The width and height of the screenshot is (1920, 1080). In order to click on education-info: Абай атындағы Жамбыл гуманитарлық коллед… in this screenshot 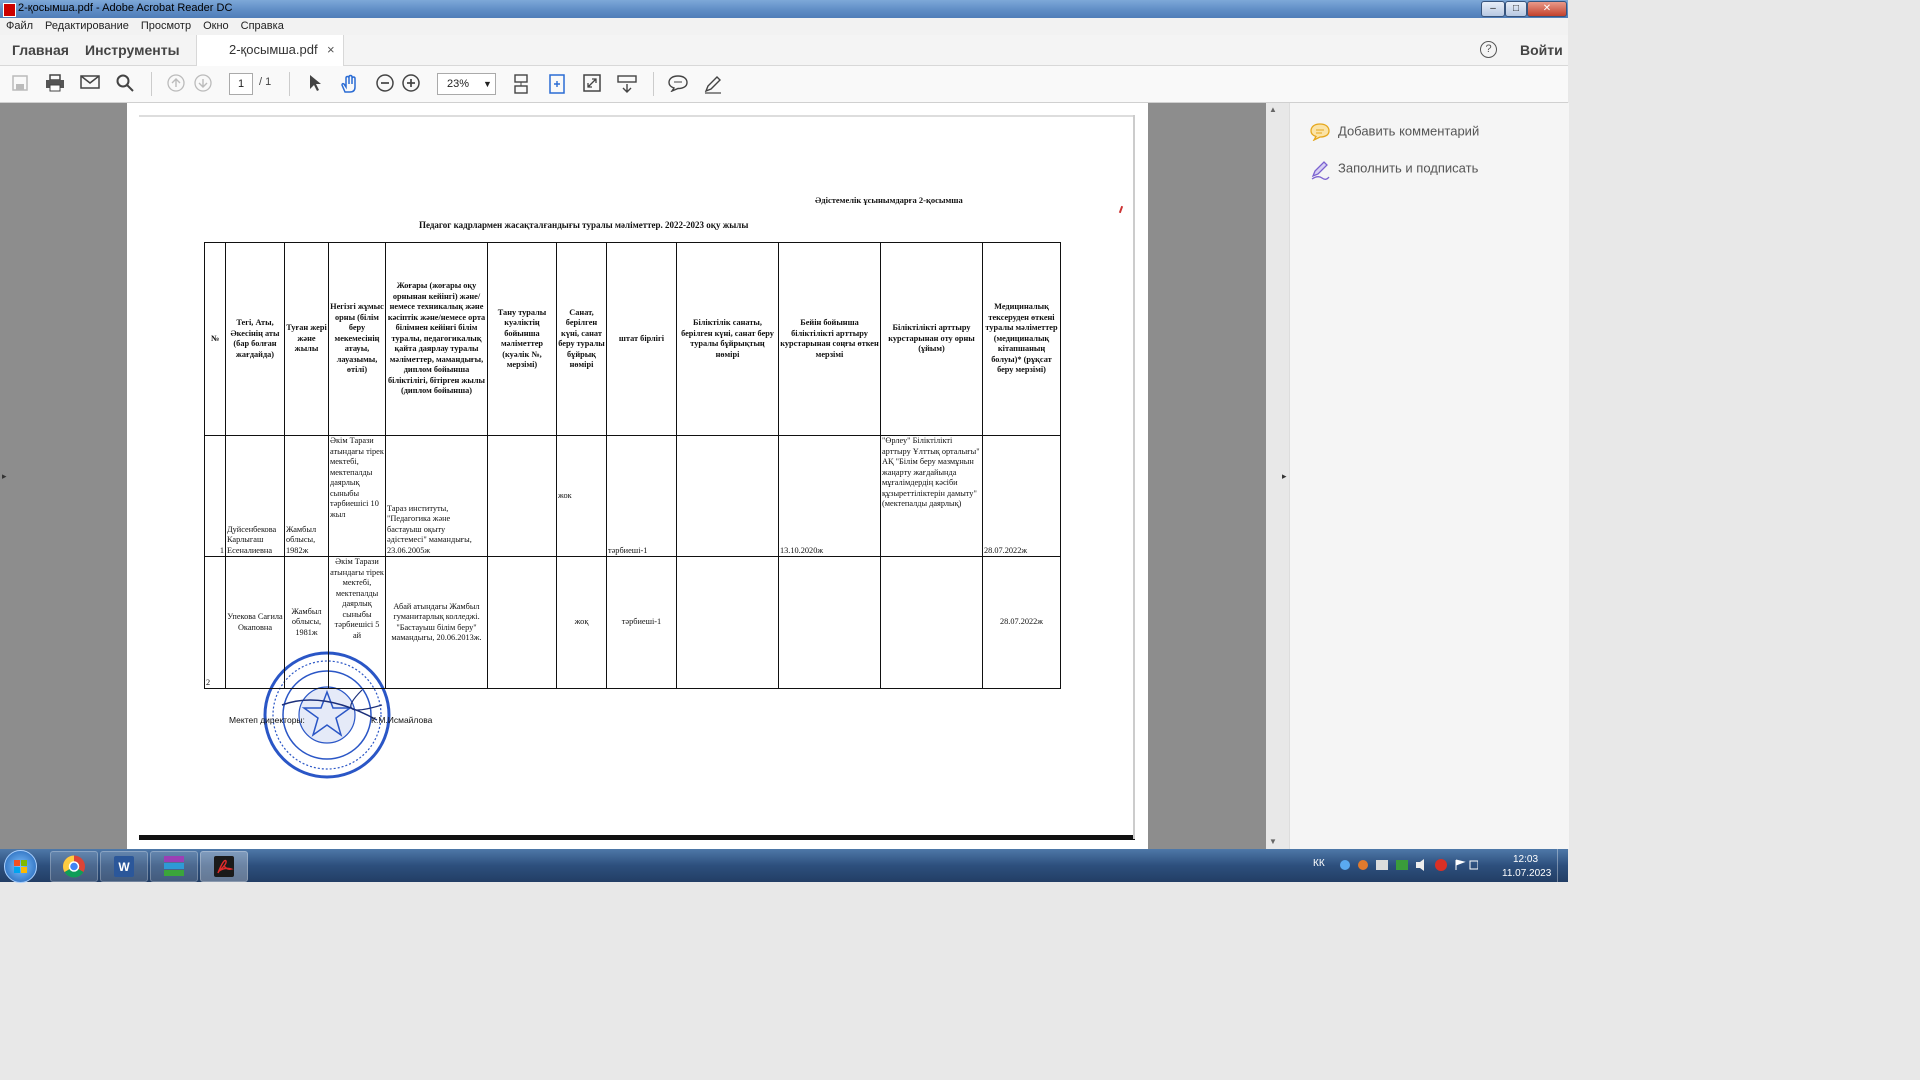, I will do `click(436, 622)`.